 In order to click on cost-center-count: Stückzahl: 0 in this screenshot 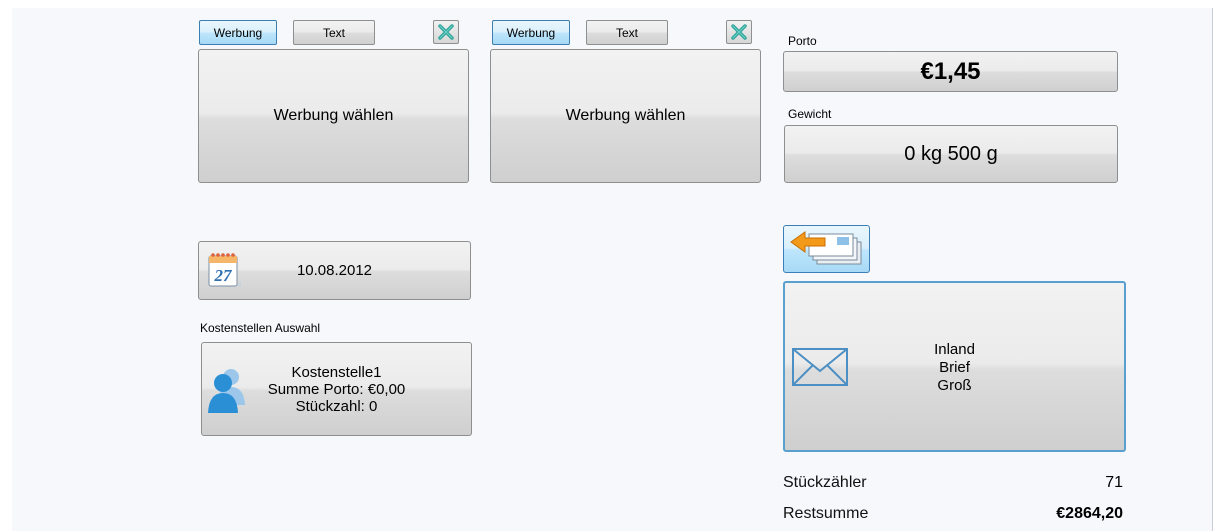, I will do `click(336, 406)`.